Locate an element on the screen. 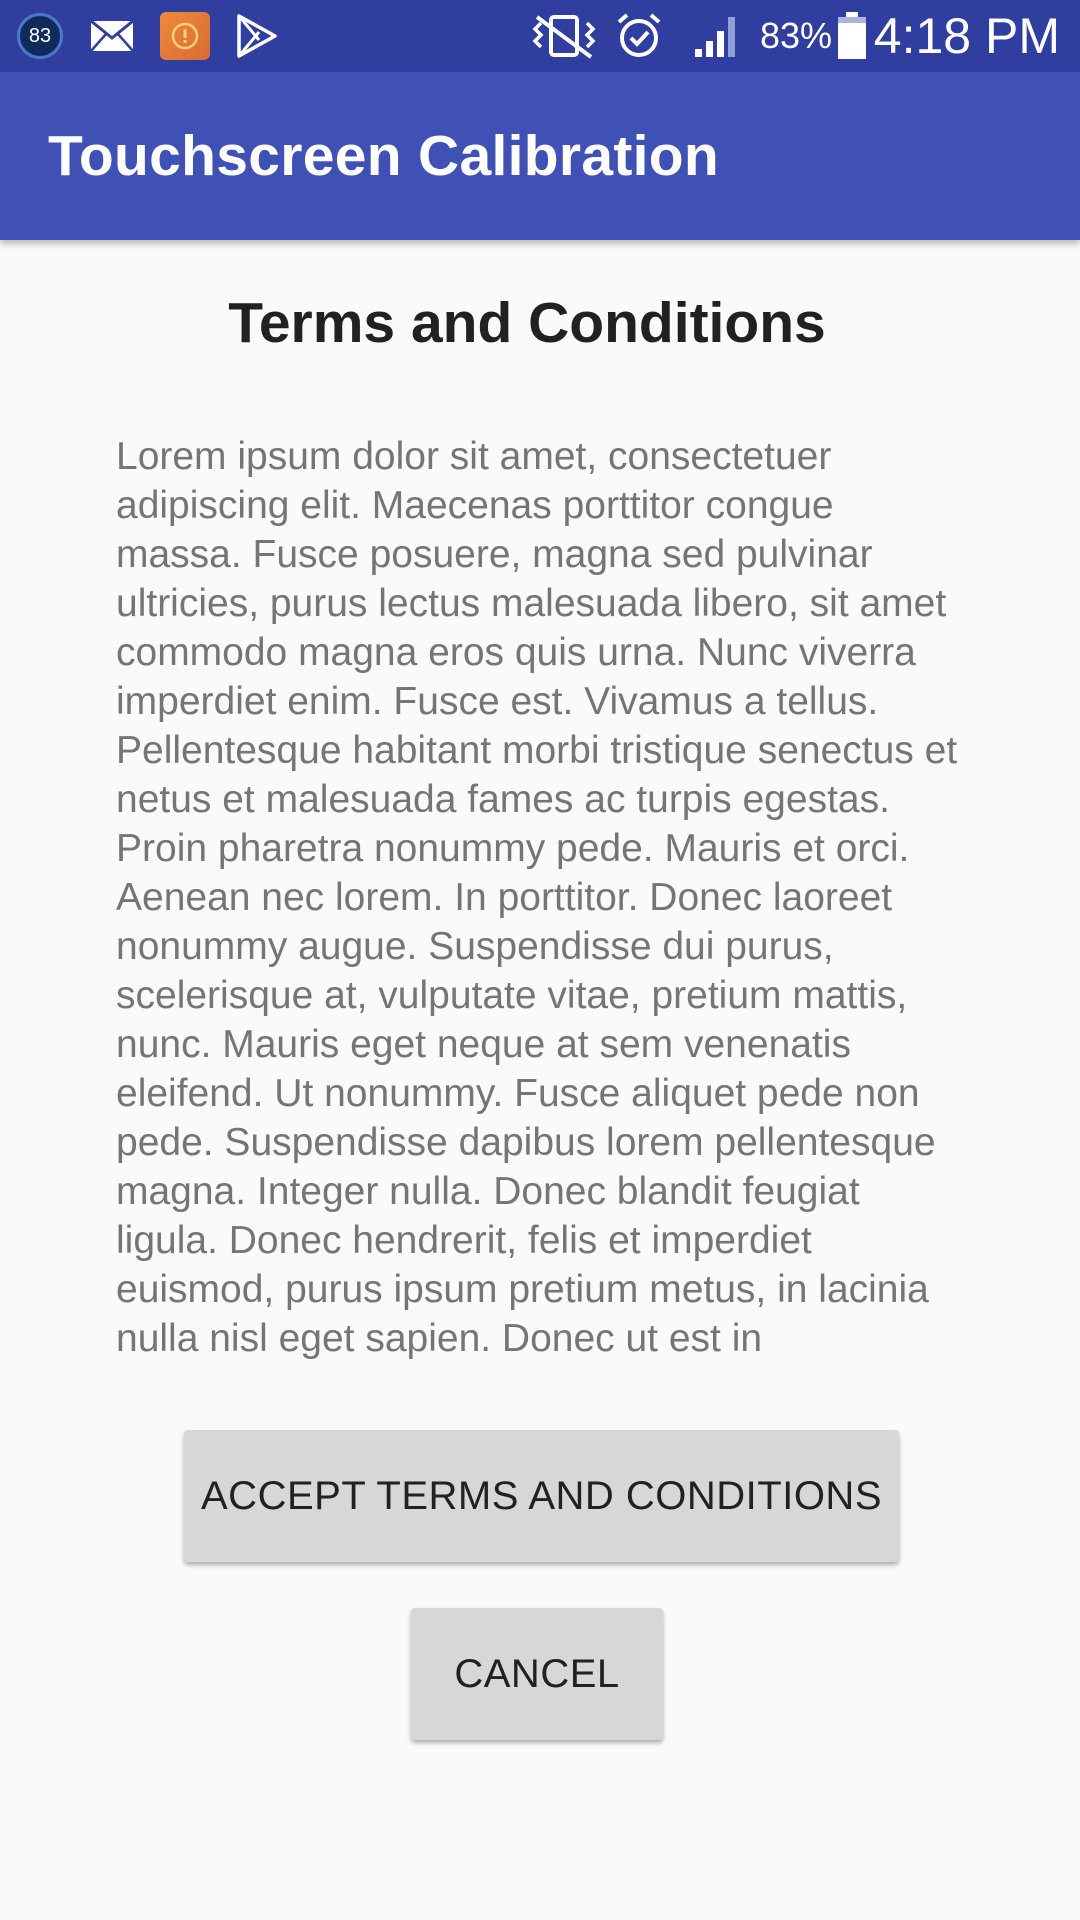  alarm-icon is located at coordinates (639, 36).